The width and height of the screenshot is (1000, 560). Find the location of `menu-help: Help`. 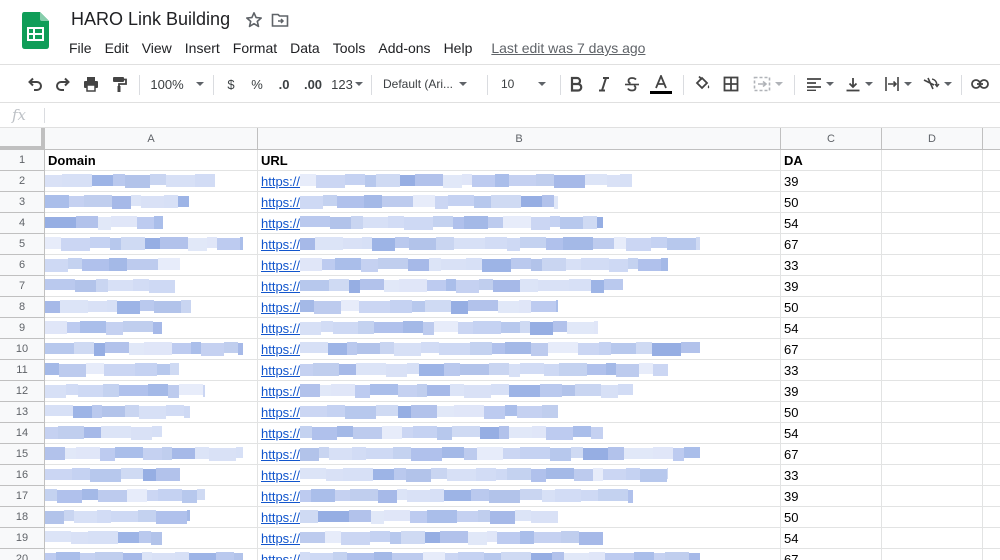

menu-help: Help is located at coordinates (458, 48).